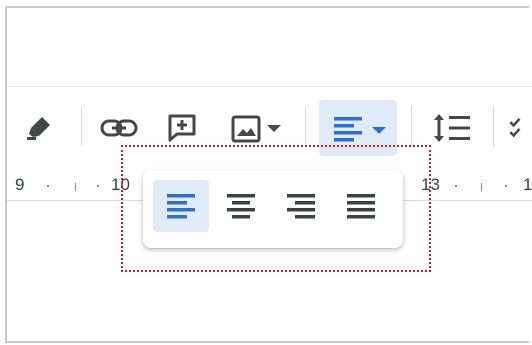  I want to click on marker-icon, so click(38, 128).